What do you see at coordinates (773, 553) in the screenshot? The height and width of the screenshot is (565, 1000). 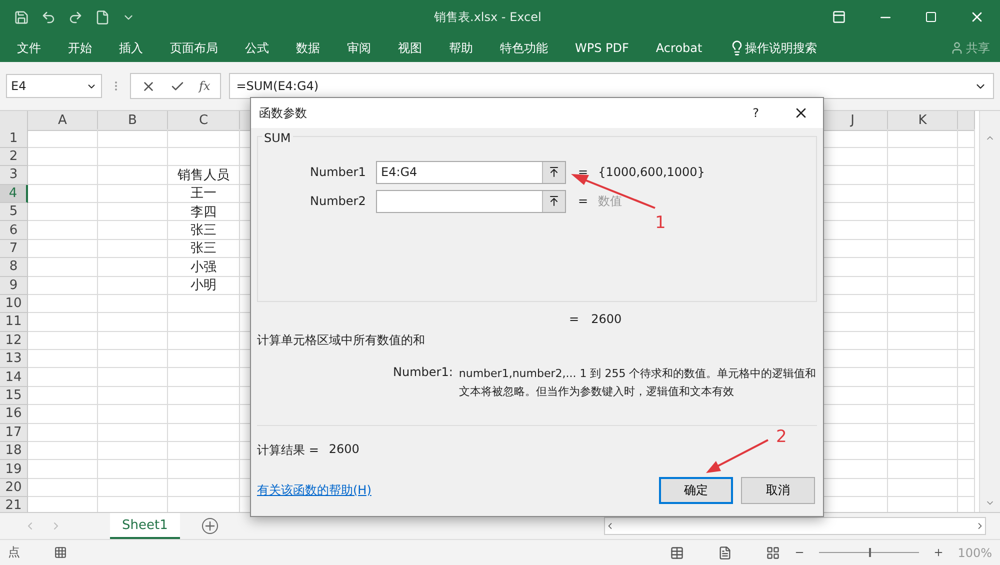 I see `page-break-icon` at bounding box center [773, 553].